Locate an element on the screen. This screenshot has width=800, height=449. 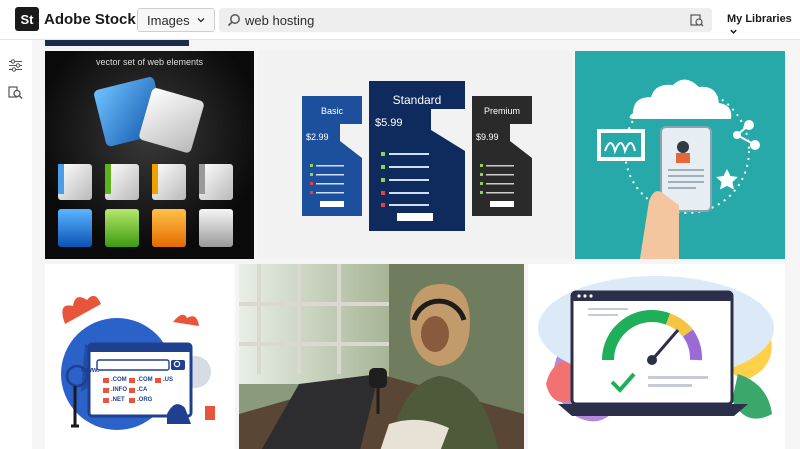
top-bar: St Adobe Stock Images My Libraries is located at coordinates (400, 20).